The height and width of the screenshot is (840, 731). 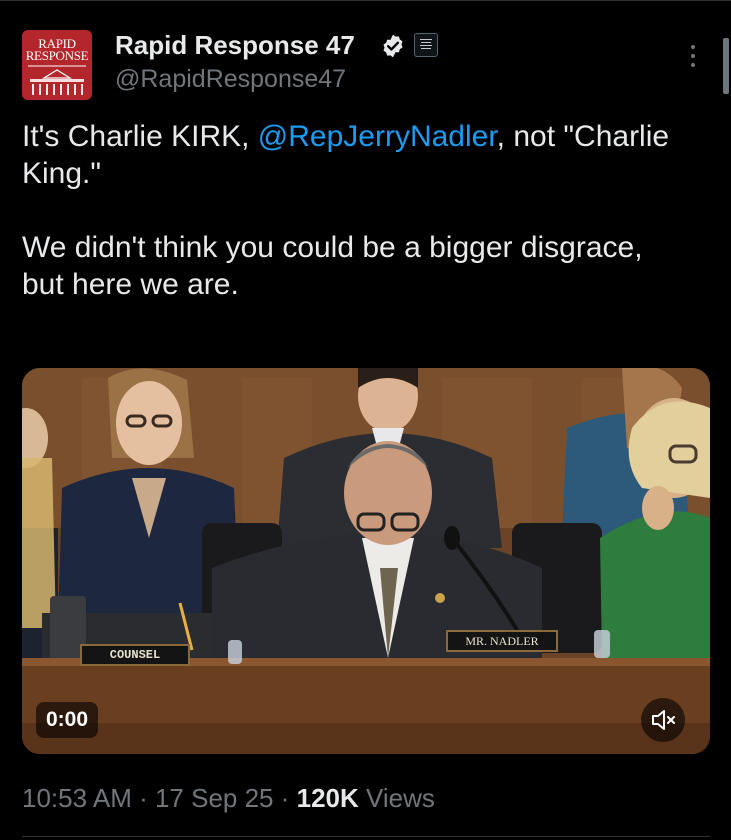 What do you see at coordinates (377, 136) in the screenshot?
I see `mention-link: @RepJerryNadler` at bounding box center [377, 136].